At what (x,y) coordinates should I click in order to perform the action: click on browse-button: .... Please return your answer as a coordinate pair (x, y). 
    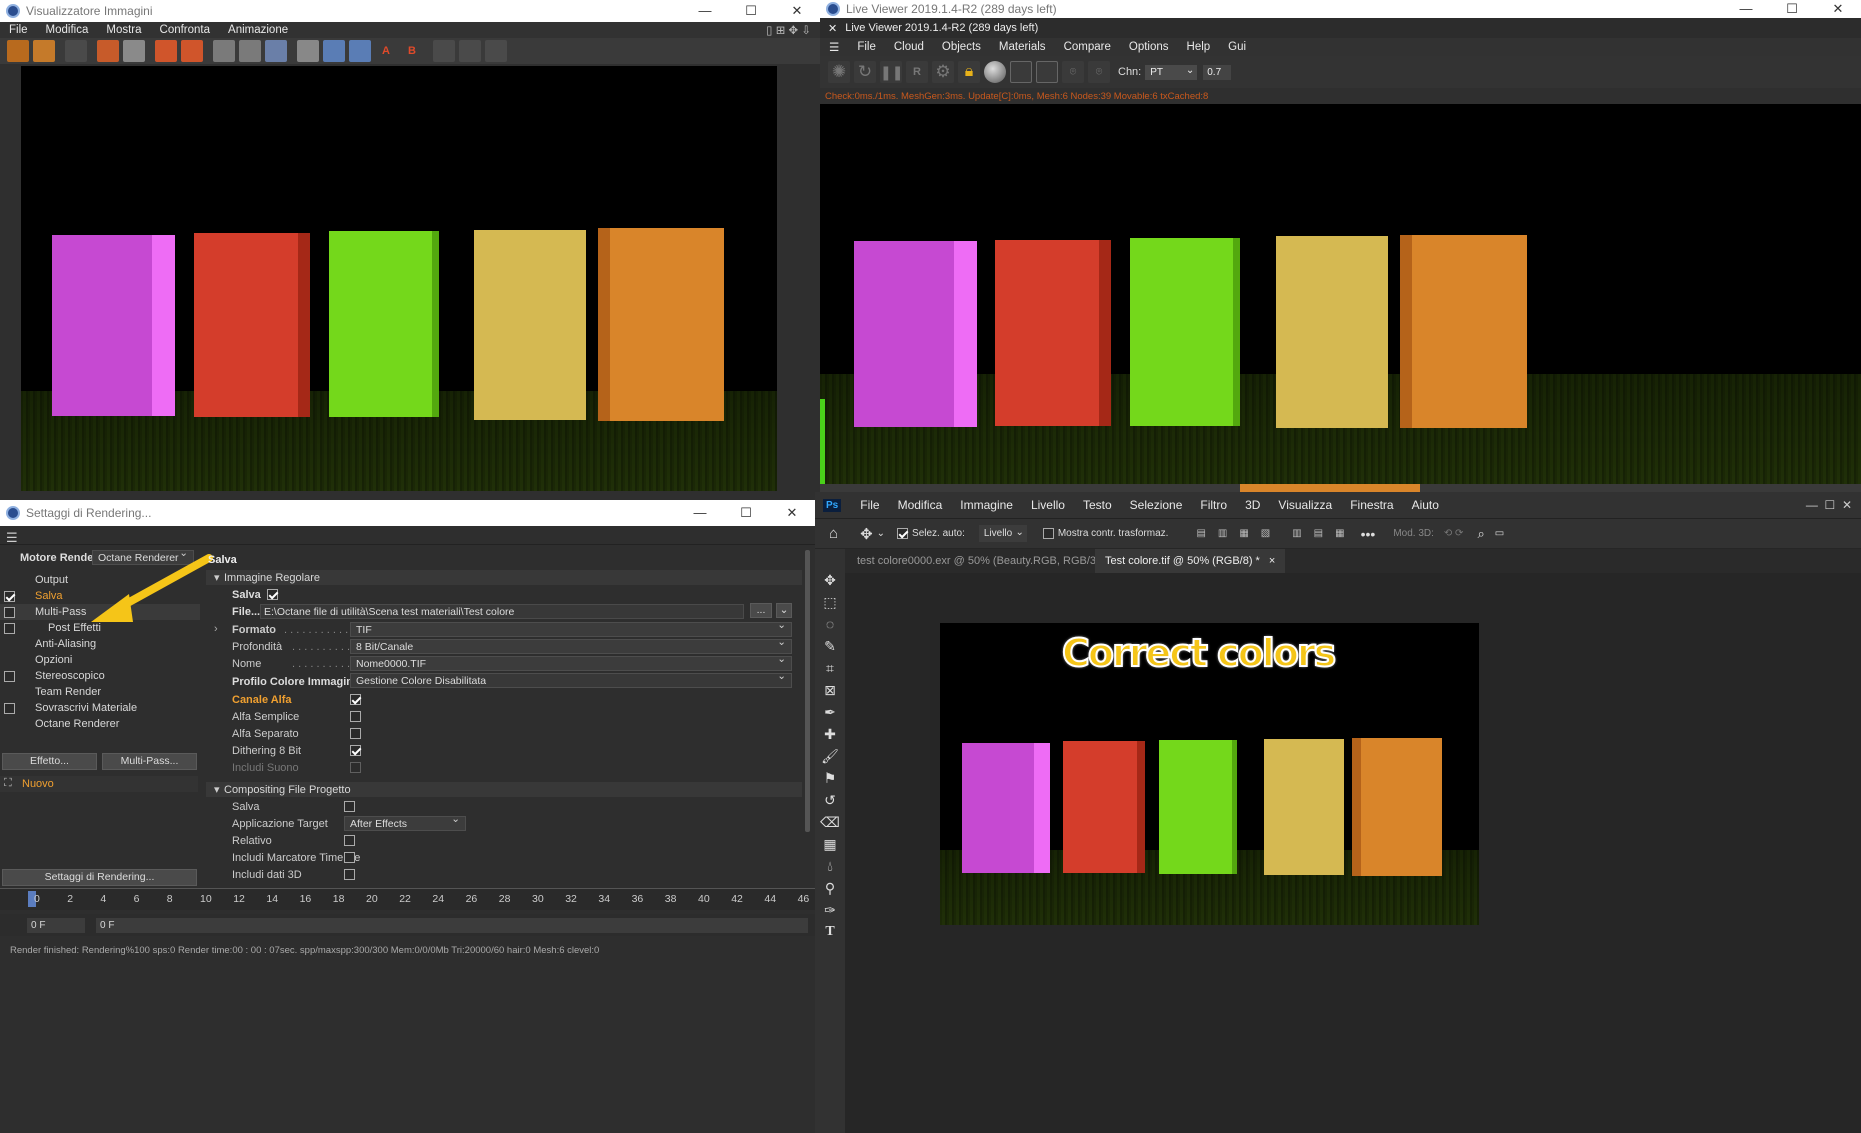
    Looking at the image, I should click on (761, 610).